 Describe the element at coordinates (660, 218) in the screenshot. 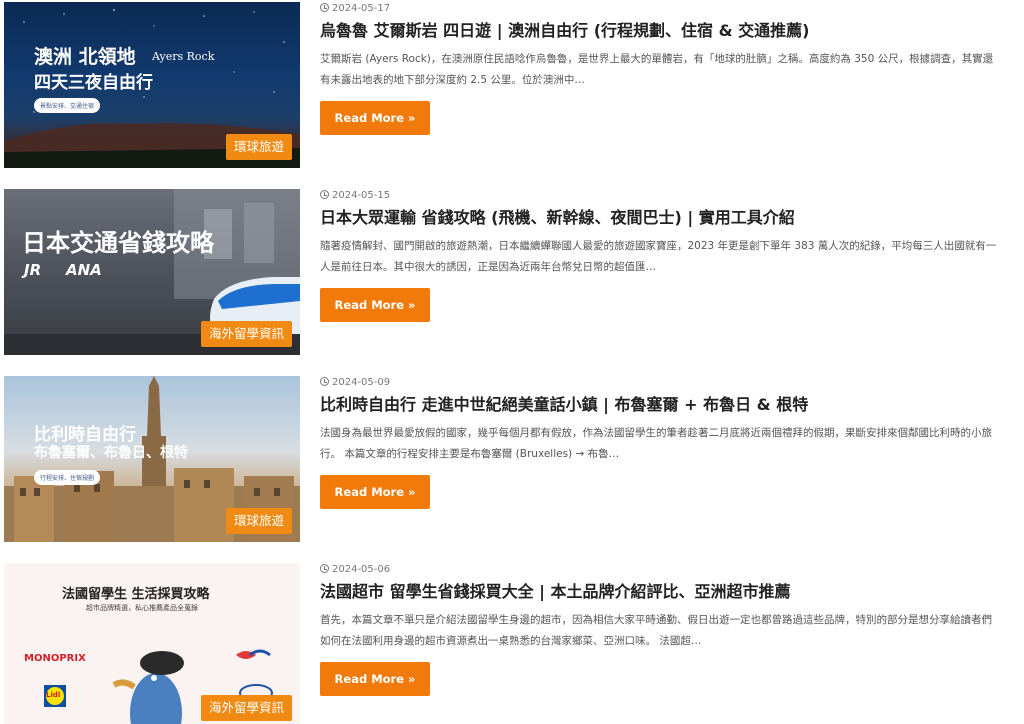

I see `post-title: 日本大眾運輸 省錢攻略 (飛機、新幹線、夜間巴士) | 實用工具介紹` at that location.